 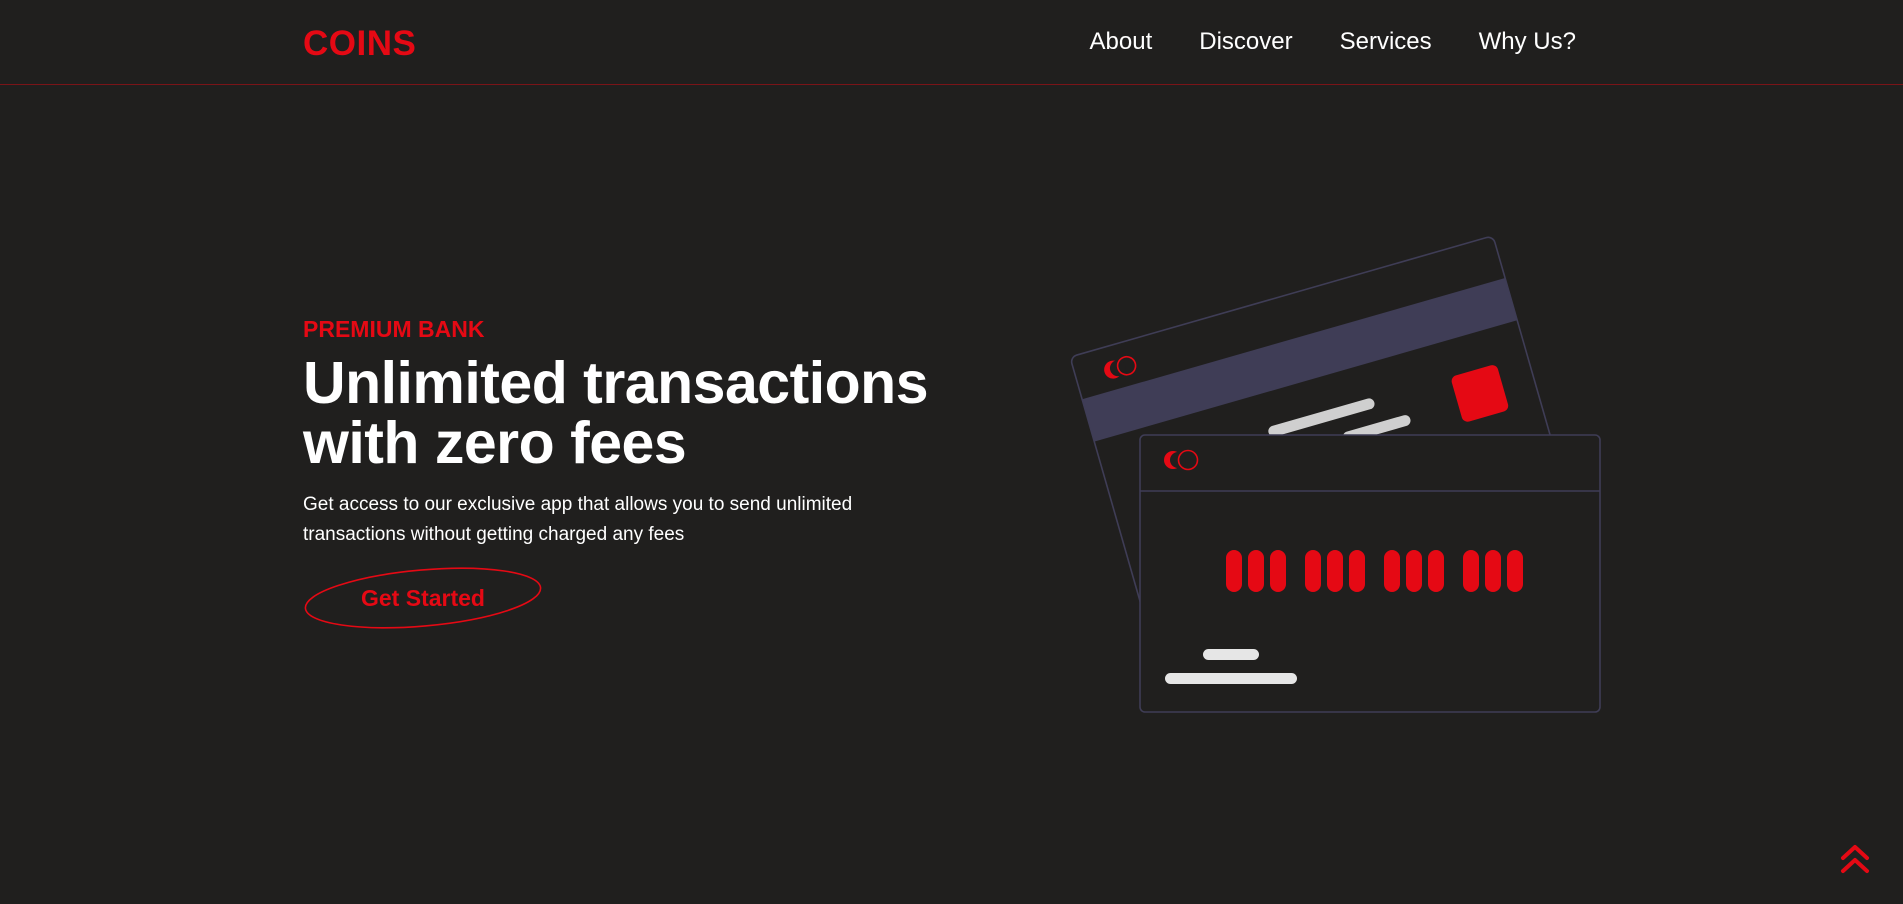 I want to click on nav-item-why-us: Why Us?, so click(x=1527, y=42).